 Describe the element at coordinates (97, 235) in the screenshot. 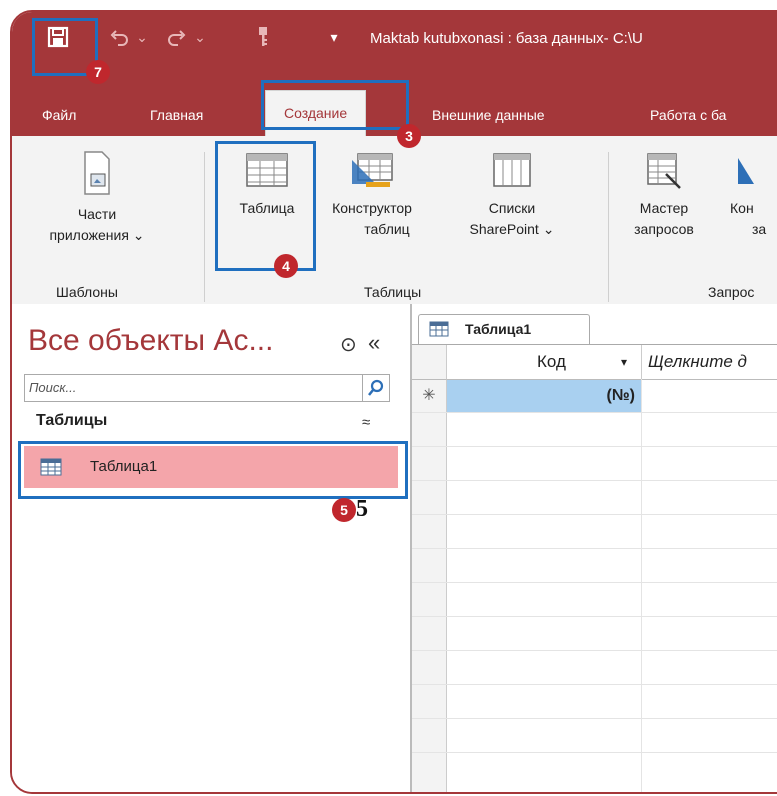

I see `application-parts-label-2: приложения ⌄` at that location.